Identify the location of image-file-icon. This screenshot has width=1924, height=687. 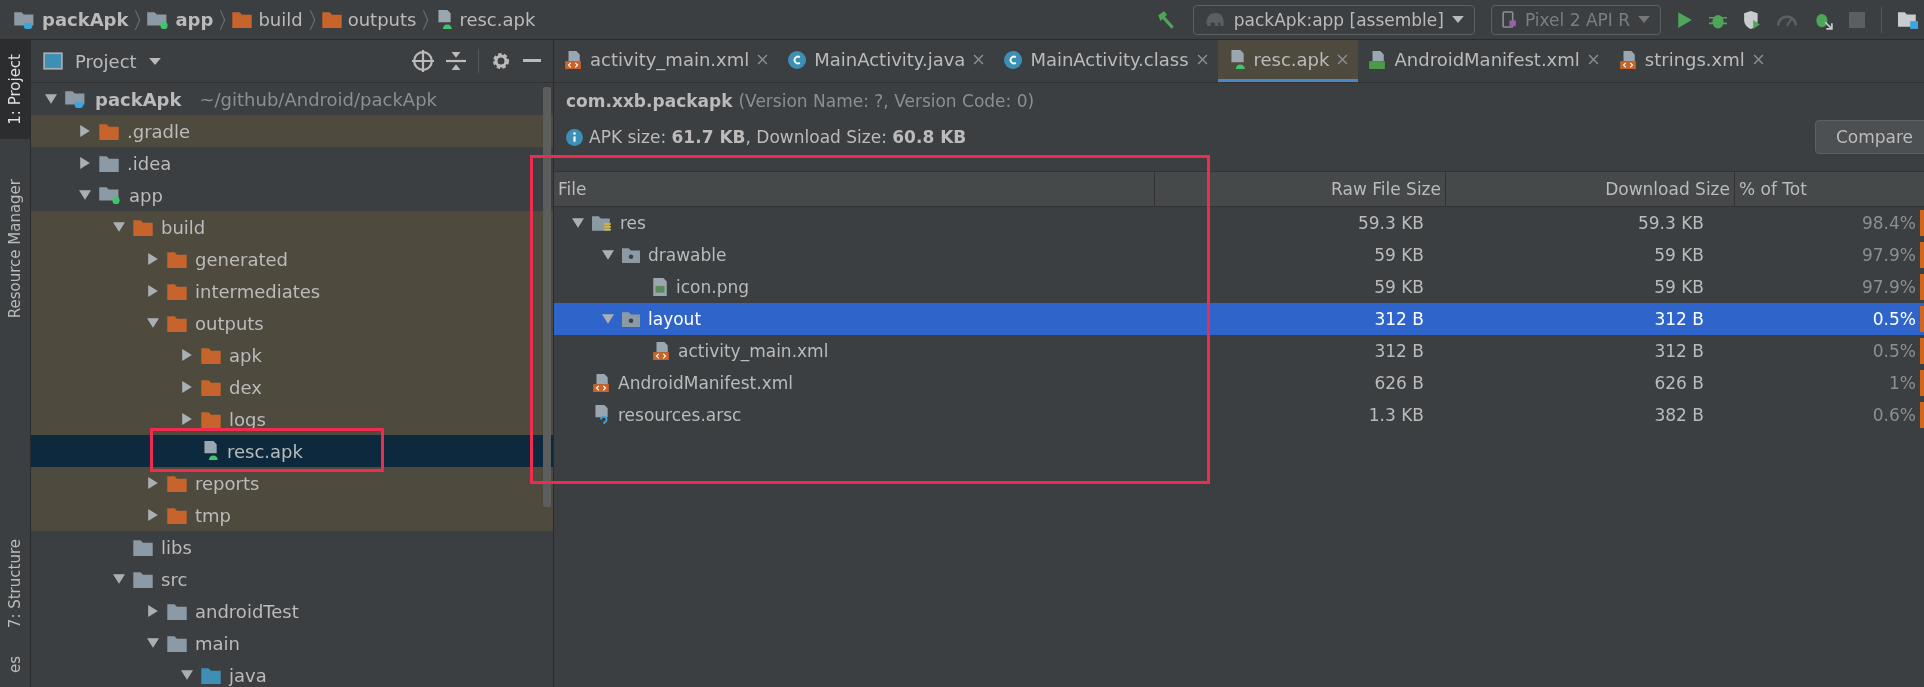
(660, 287).